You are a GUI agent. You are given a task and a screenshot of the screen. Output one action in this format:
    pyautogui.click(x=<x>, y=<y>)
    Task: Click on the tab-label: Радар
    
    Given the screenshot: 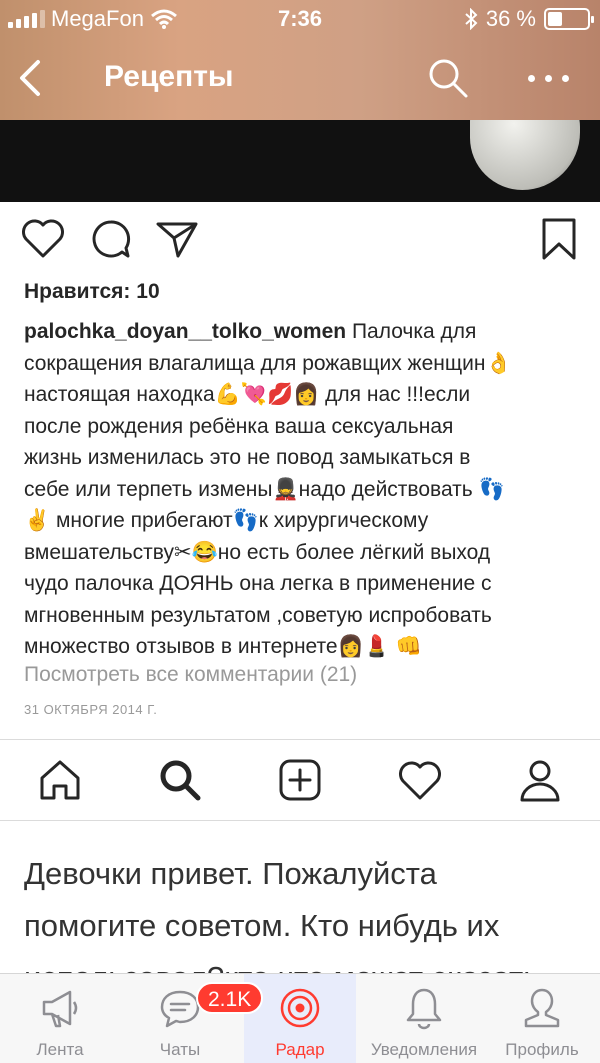 What is the action you would take?
    pyautogui.click(x=300, y=1049)
    